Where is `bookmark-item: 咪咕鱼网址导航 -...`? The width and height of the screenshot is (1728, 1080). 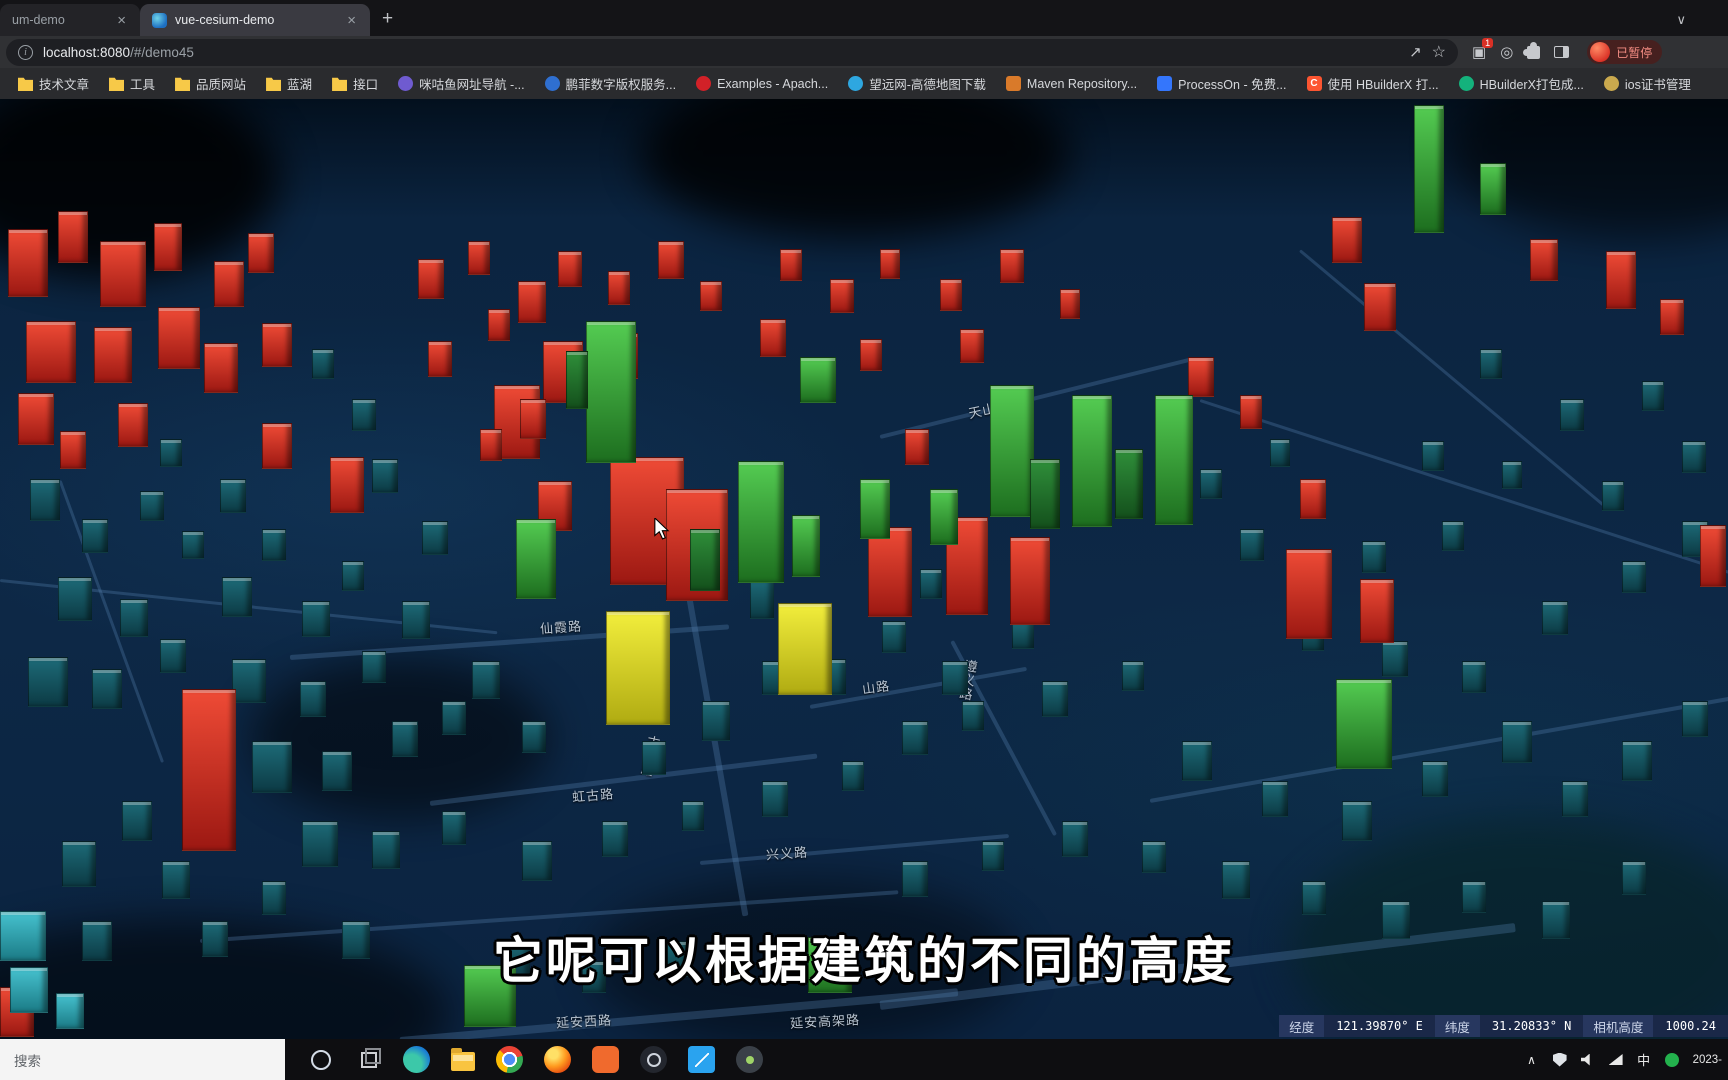 bookmark-item: 咪咕鱼网址导航 -... is located at coordinates (461, 83).